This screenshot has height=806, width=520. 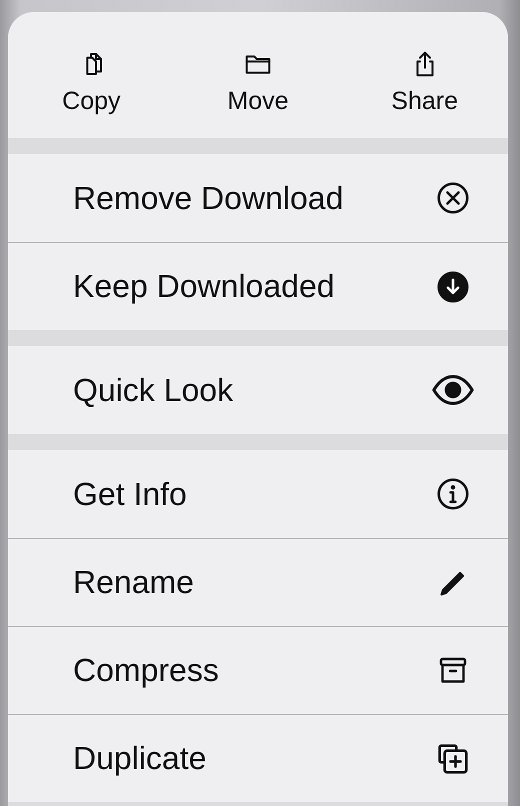 What do you see at coordinates (258, 758) in the screenshot?
I see `menu-item: Duplicate` at bounding box center [258, 758].